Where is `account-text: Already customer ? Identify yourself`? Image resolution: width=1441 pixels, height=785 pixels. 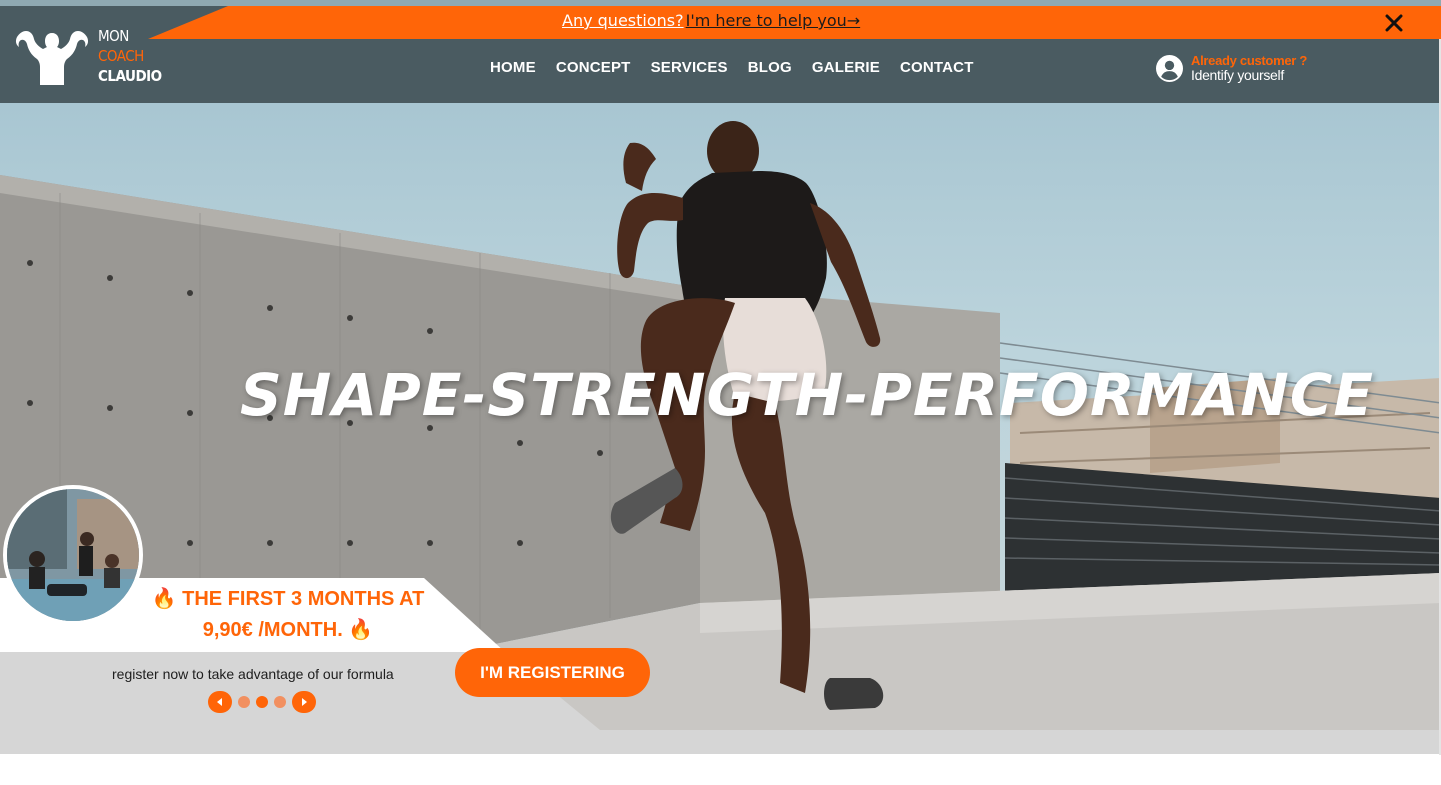 account-text: Already customer ? Identify yourself is located at coordinates (1249, 68).